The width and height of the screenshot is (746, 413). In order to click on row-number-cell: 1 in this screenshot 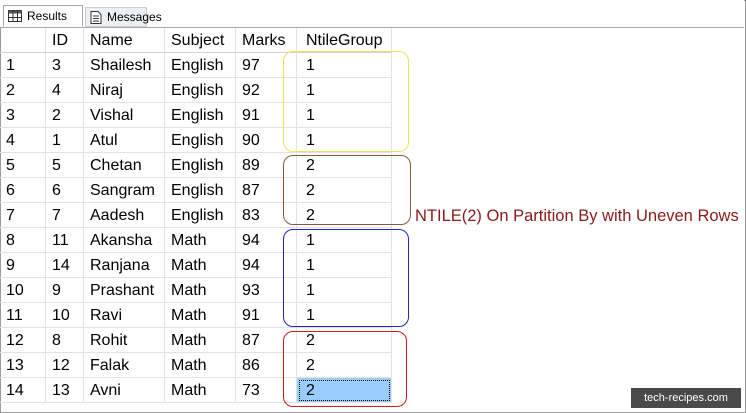, I will do `click(23, 65)`.